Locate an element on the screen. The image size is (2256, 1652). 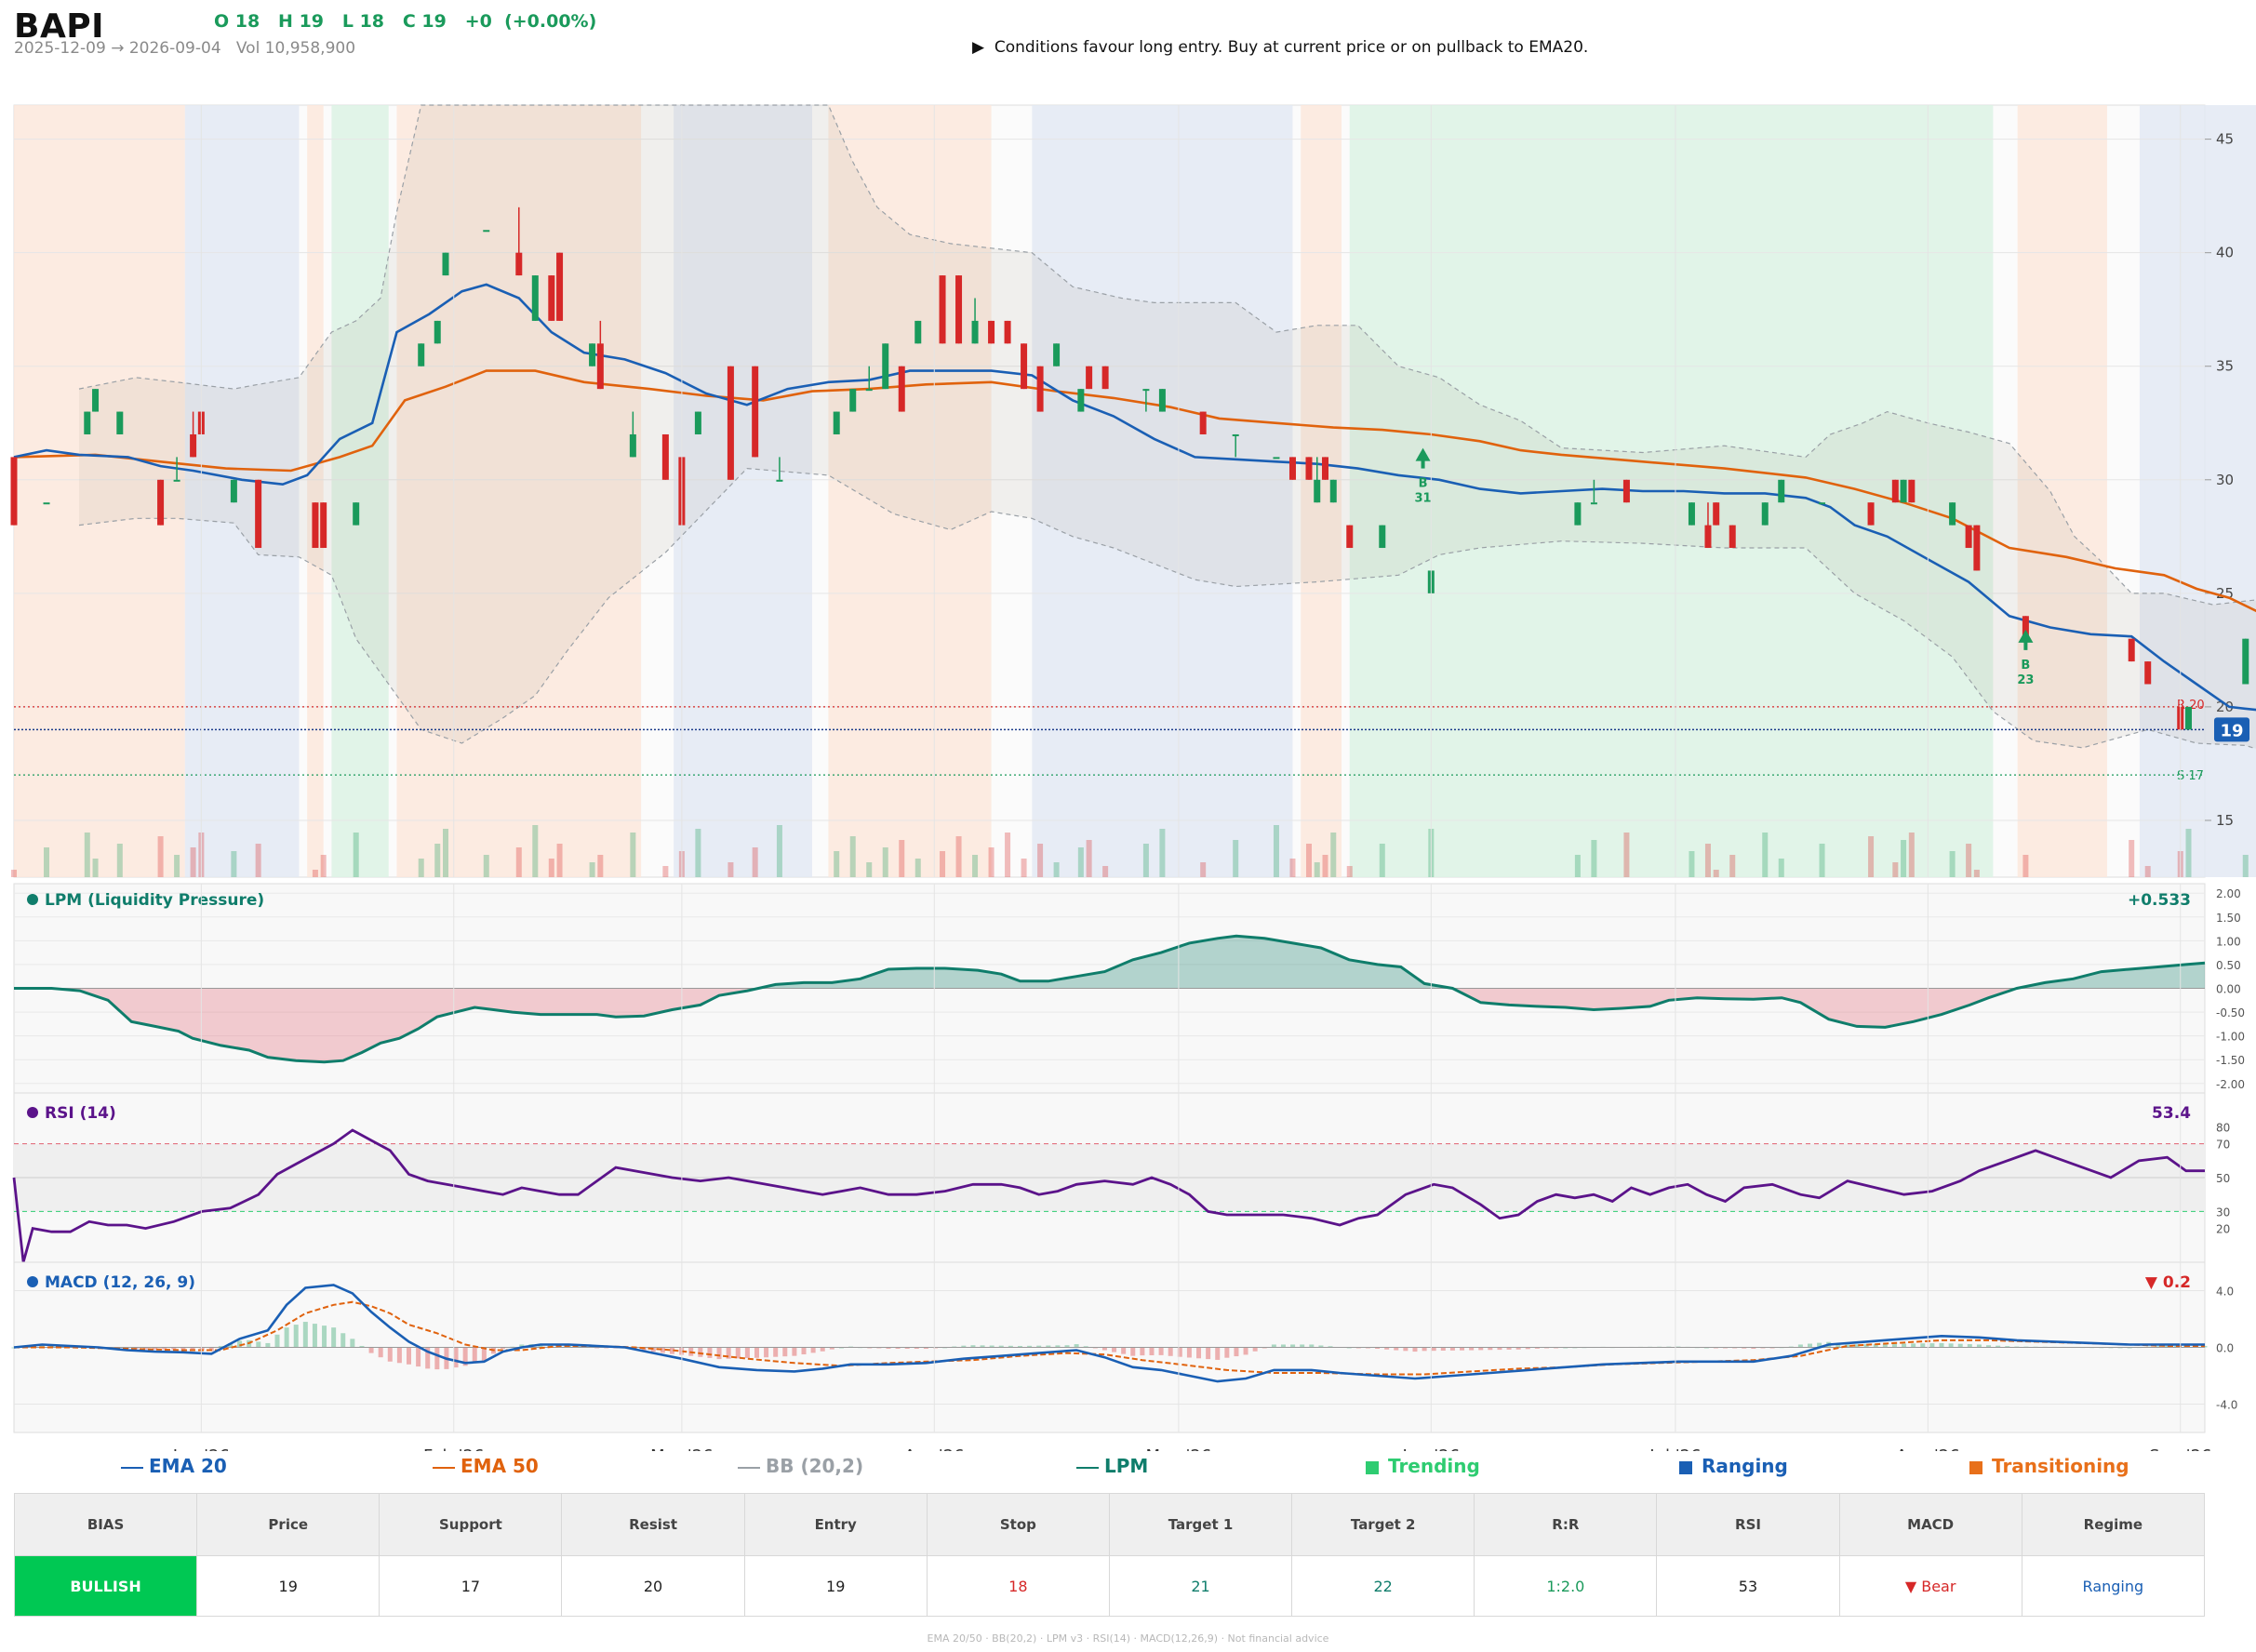
column-header: BIAS is located at coordinates (106, 1524).